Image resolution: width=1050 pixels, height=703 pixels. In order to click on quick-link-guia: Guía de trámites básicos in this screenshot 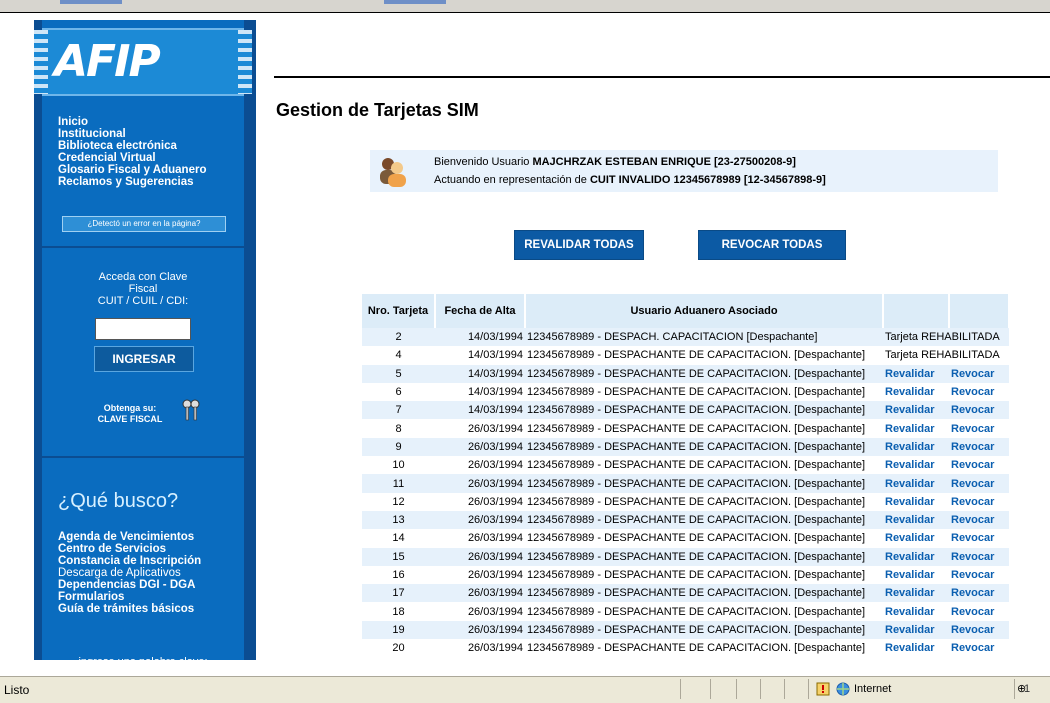, I will do `click(129, 609)`.